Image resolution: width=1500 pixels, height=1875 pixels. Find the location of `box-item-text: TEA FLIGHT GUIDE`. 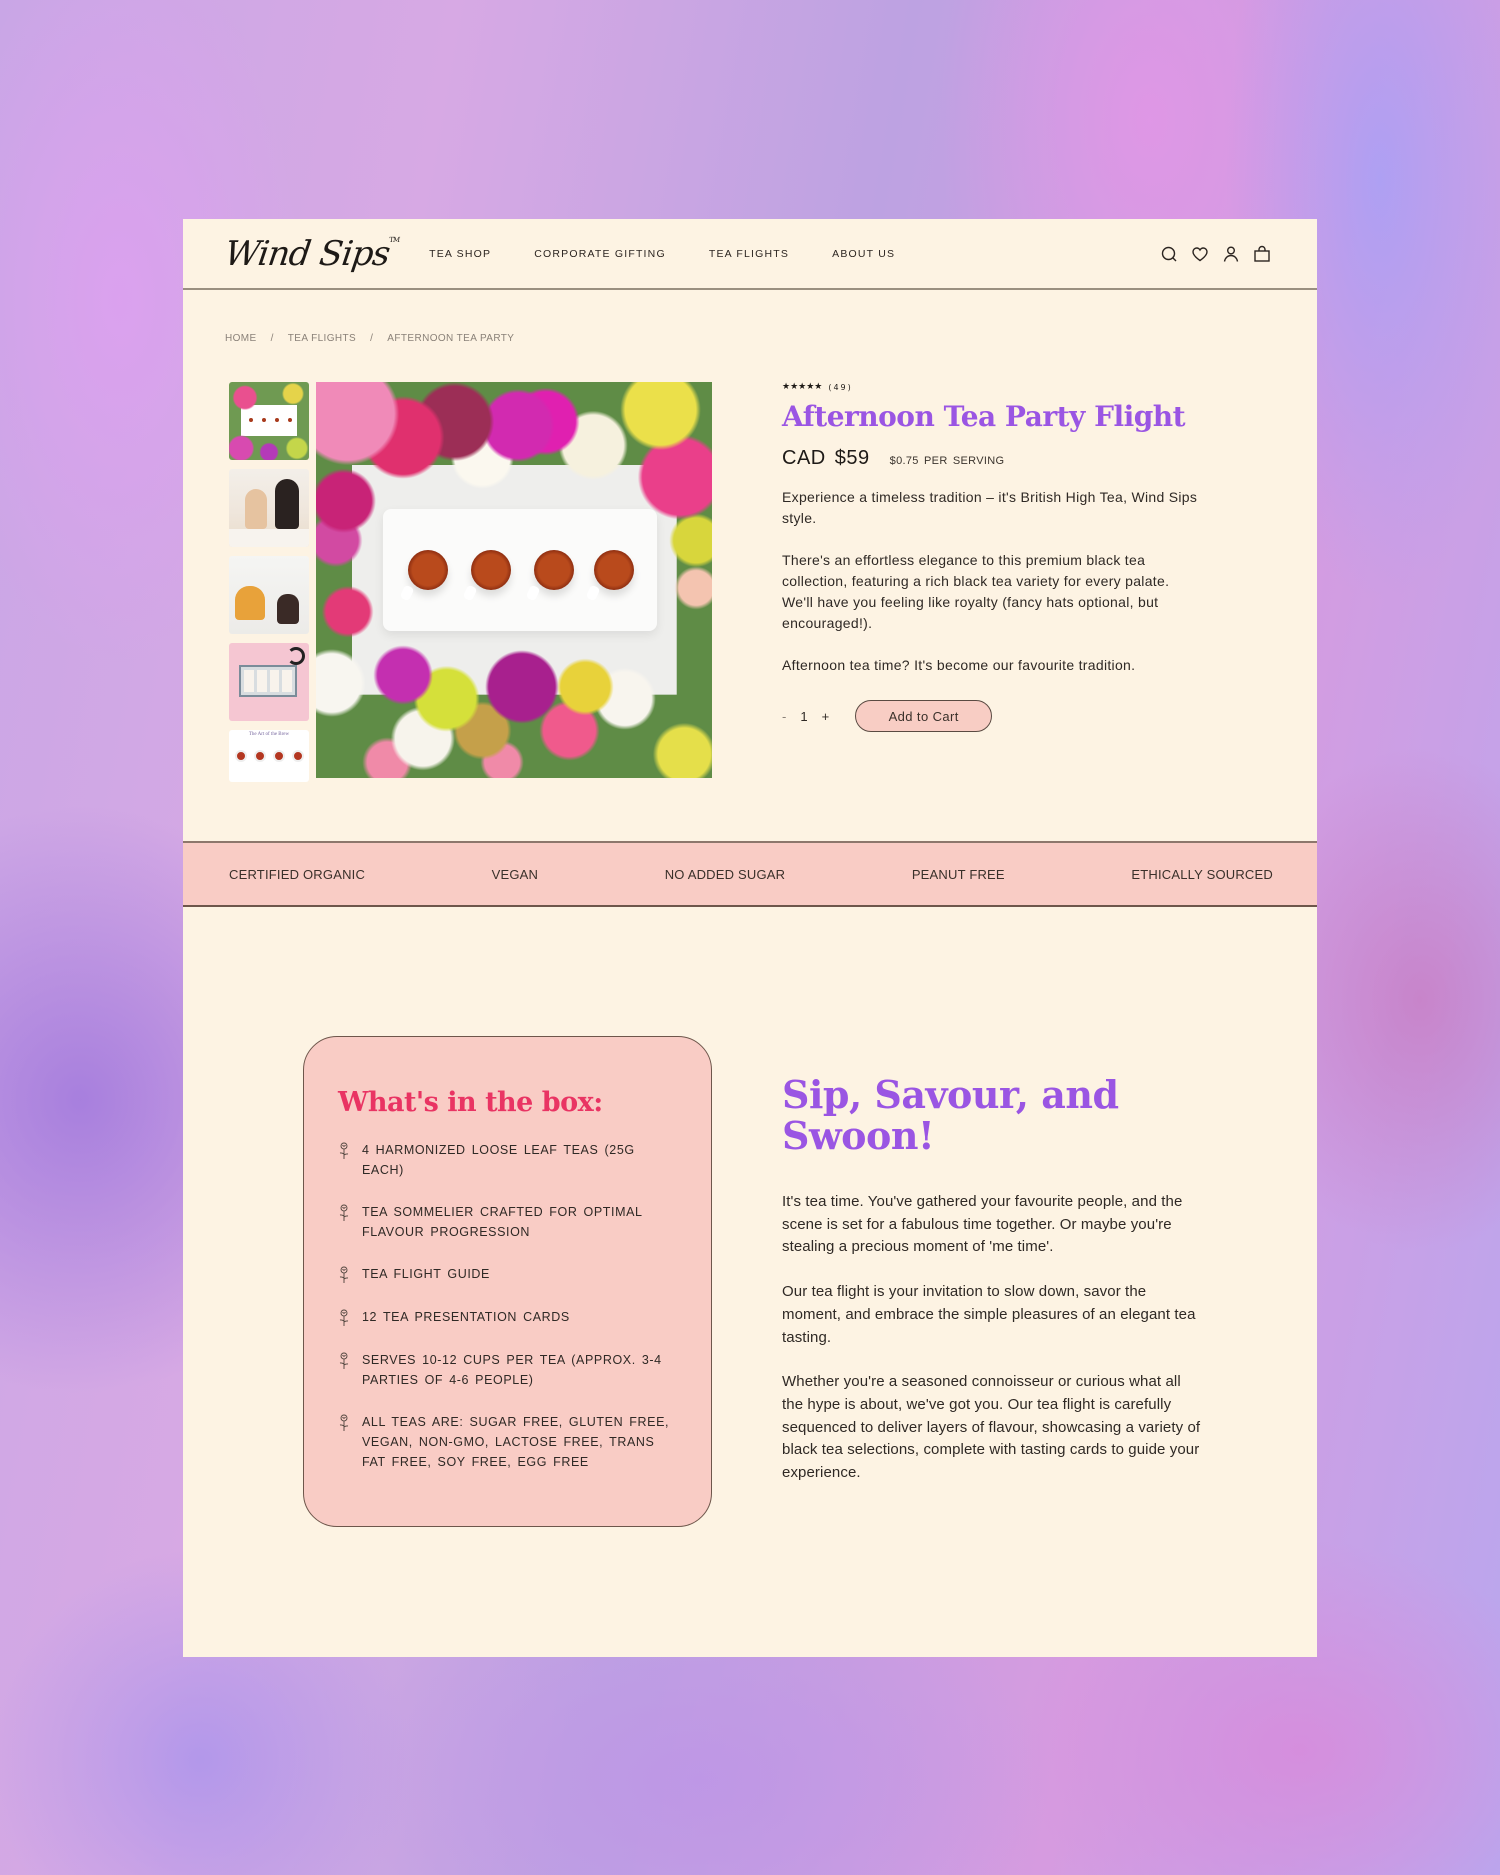

box-item-text: TEA FLIGHT GUIDE is located at coordinates (426, 1274).